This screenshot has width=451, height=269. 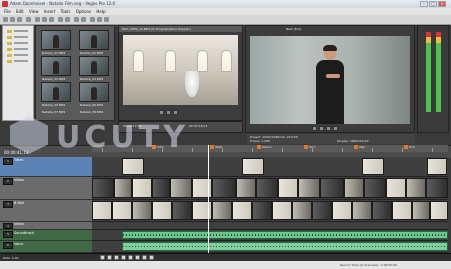 What do you see at coordinates (433, 4) in the screenshot?
I see `maximize-button: □` at bounding box center [433, 4].